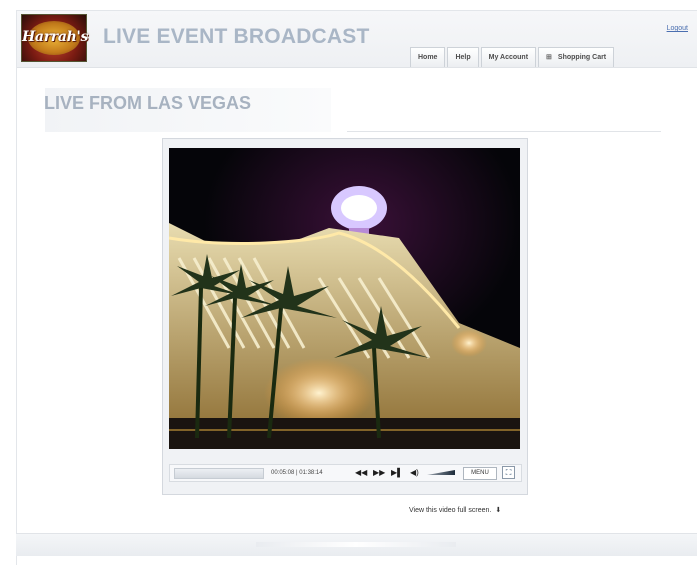 The width and height of the screenshot is (697, 565). I want to click on time-display: 00:05:08 | 01:38:14, so click(297, 473).